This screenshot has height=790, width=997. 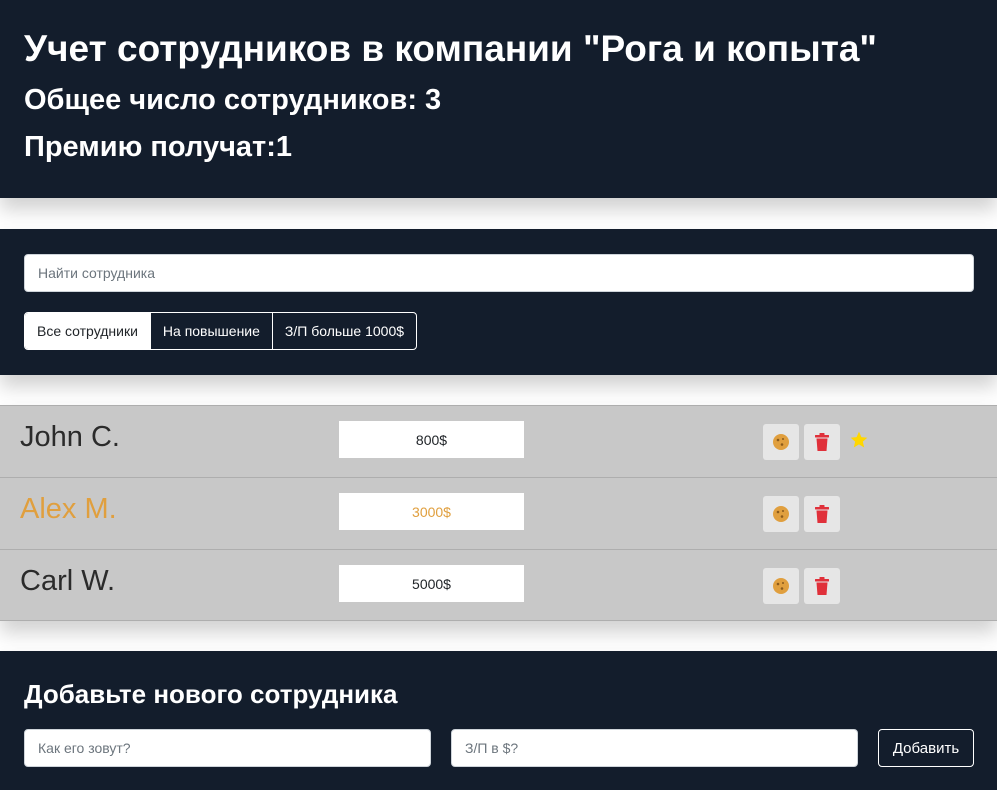 What do you see at coordinates (67, 581) in the screenshot?
I see `employee-name: Carl W.` at bounding box center [67, 581].